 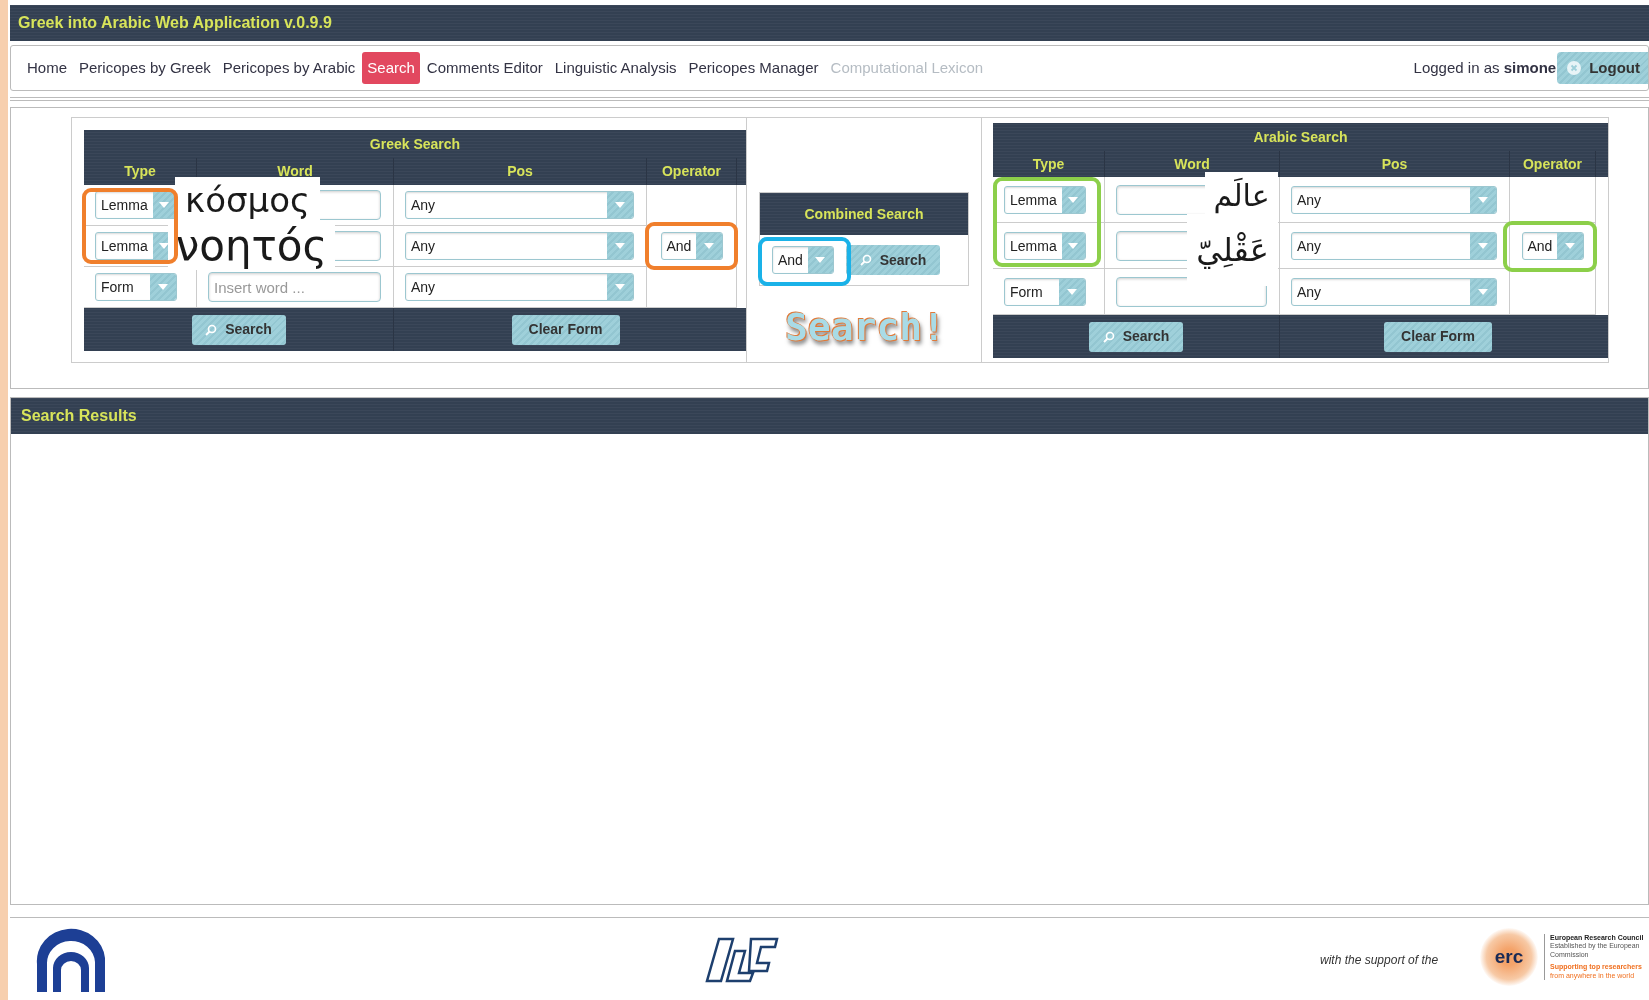 I want to click on word-tooltip: عَقْلِيّ, so click(x=1232, y=250).